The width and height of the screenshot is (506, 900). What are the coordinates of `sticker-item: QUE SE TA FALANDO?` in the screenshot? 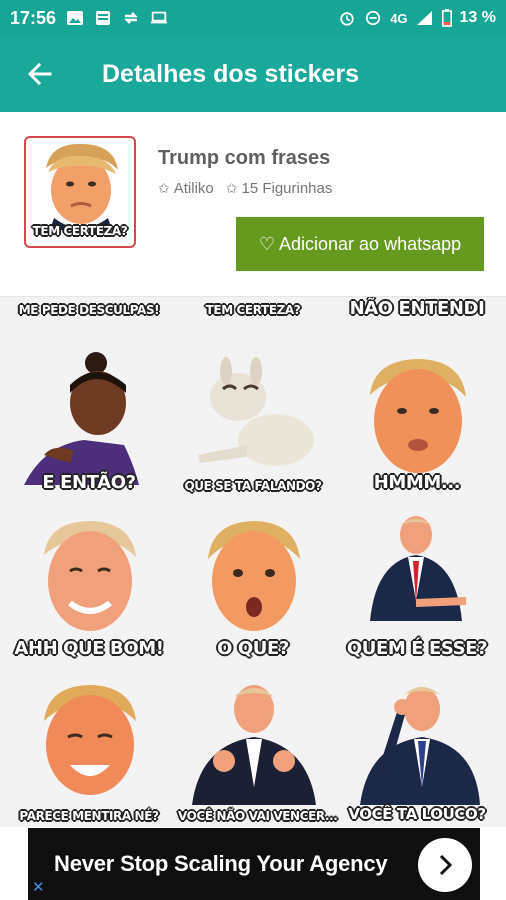 It's located at (253, 420).